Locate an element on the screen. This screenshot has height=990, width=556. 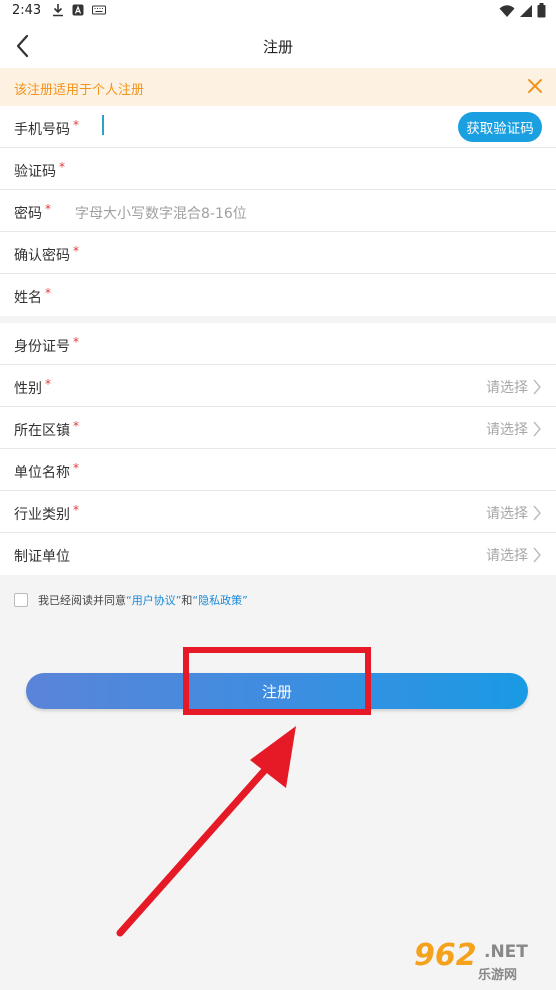
status-notification-icons is located at coordinates (79, 10).